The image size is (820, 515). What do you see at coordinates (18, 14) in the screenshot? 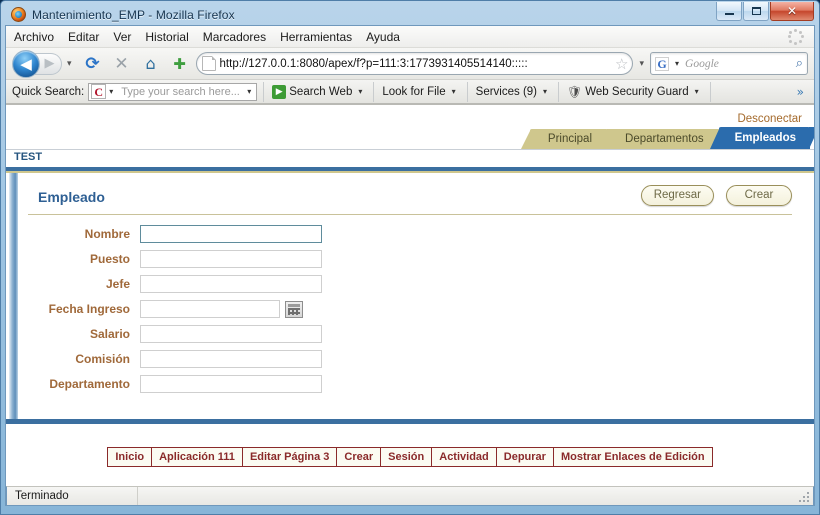
I see `firefox-icon` at bounding box center [18, 14].